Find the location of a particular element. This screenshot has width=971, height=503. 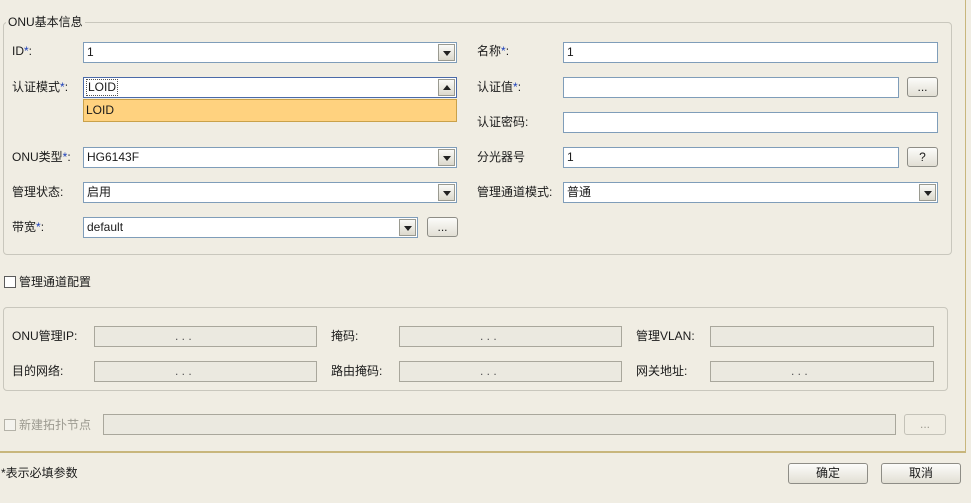

mgmt-vlan-label: 管理VLAN: is located at coordinates (665, 336).